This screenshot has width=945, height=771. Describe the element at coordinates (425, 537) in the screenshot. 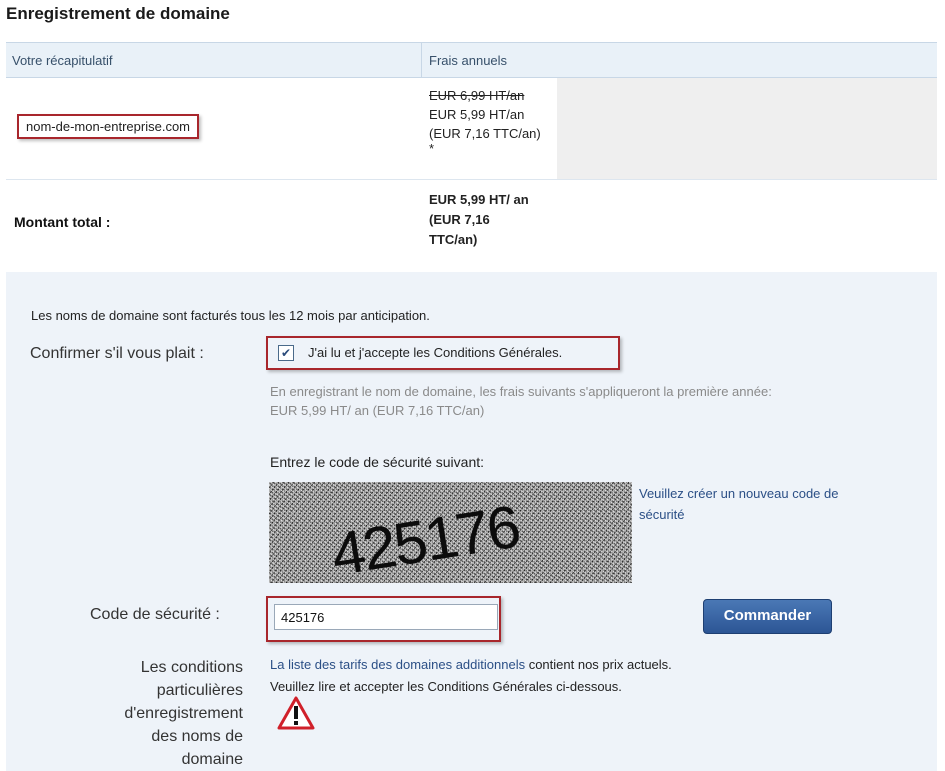

I see `captcha-digits: 425176` at that location.